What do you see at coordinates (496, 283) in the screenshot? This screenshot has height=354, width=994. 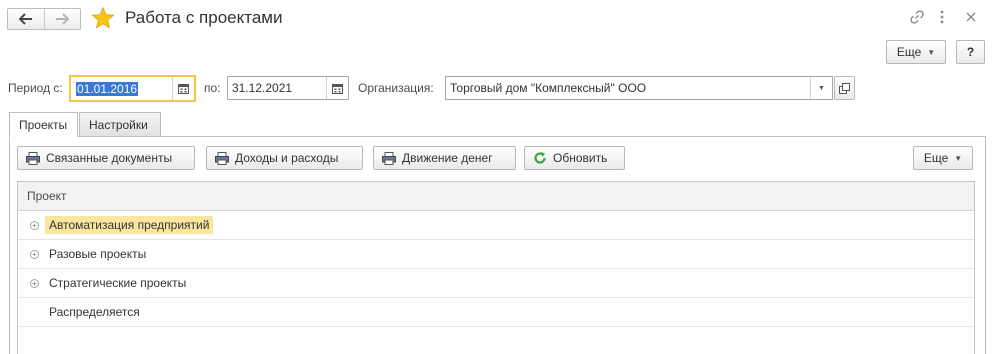 I see `table-row: + Стратегические проекты` at bounding box center [496, 283].